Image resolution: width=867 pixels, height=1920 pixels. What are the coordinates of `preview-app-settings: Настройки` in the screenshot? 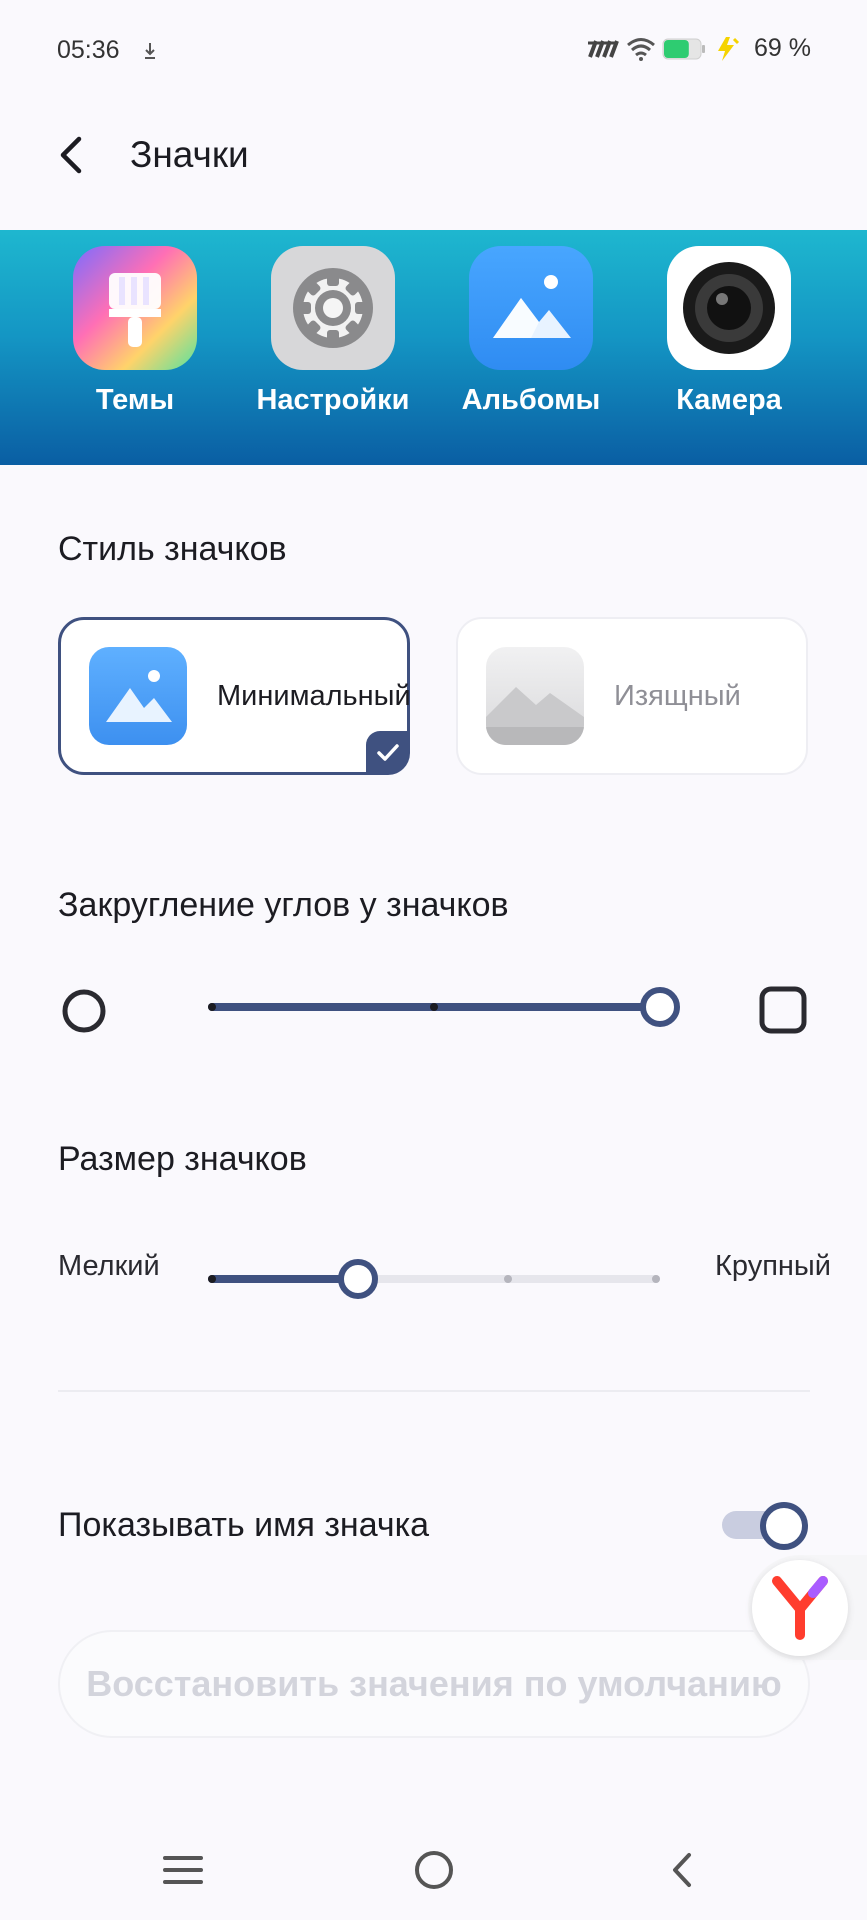 It's located at (333, 331).